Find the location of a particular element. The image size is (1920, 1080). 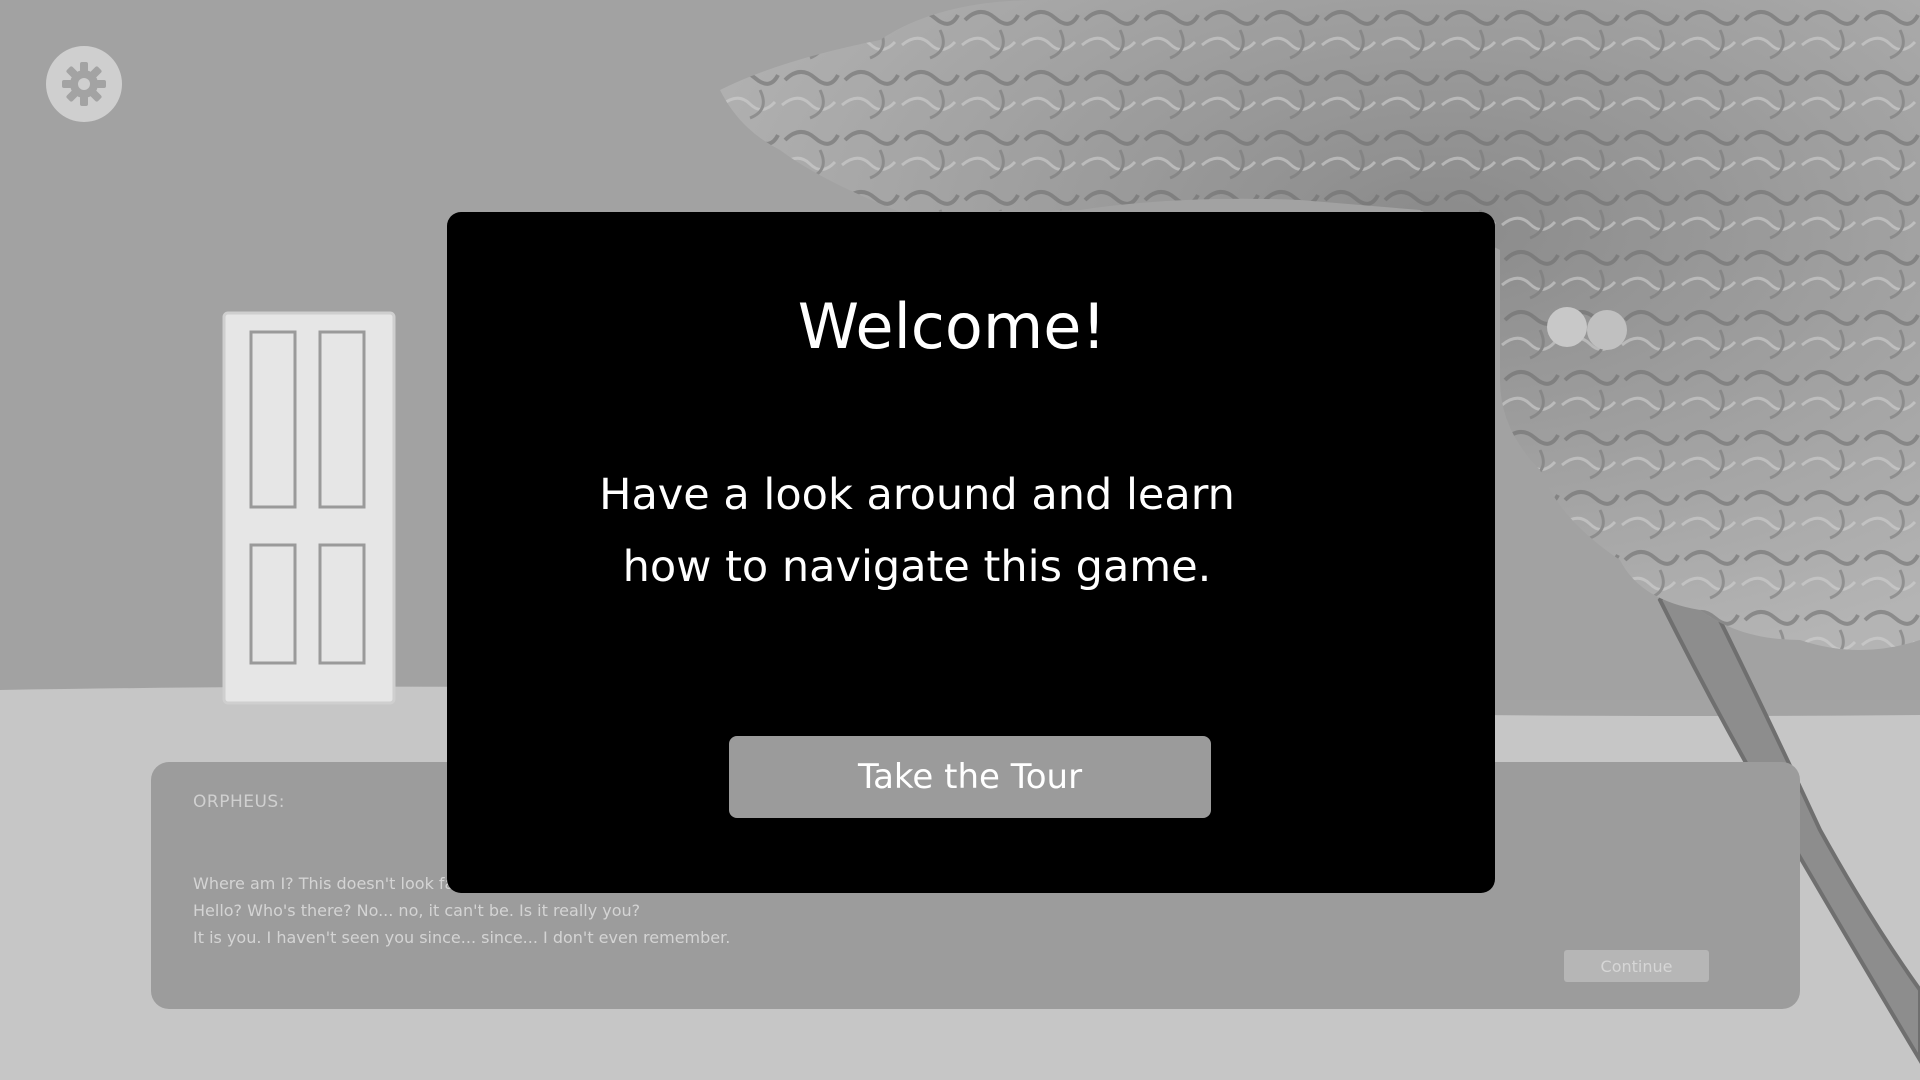

modal-title: Welcome! is located at coordinates (952, 326).